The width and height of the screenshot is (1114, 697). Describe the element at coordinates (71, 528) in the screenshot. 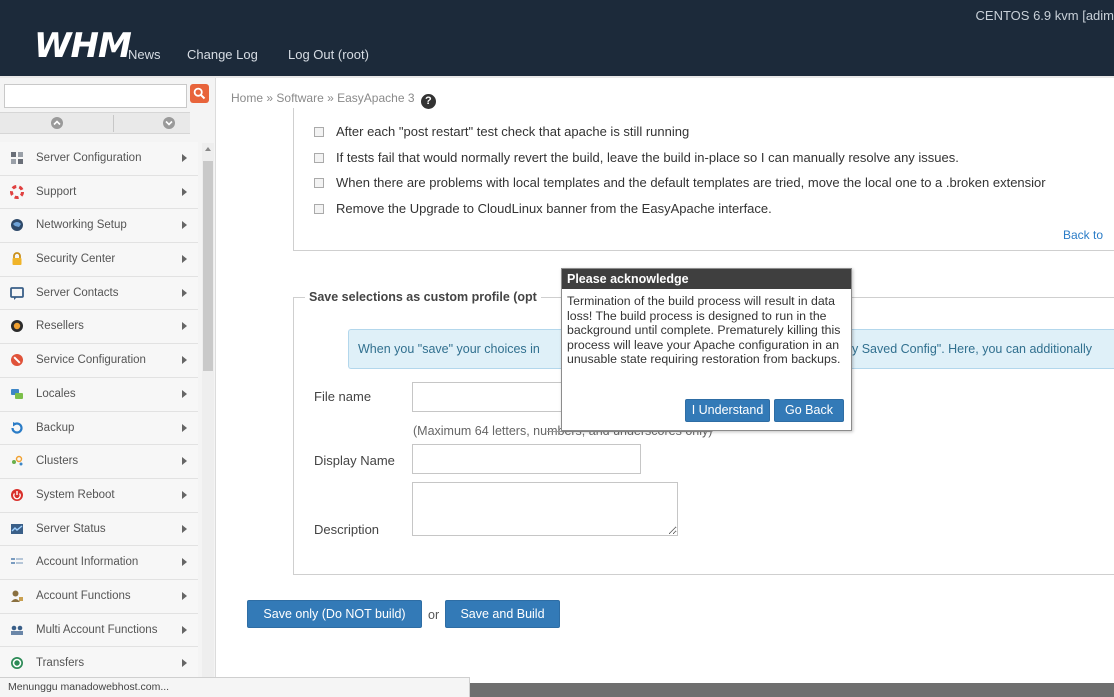

I see `sidebar-item-label: Server Status` at that location.